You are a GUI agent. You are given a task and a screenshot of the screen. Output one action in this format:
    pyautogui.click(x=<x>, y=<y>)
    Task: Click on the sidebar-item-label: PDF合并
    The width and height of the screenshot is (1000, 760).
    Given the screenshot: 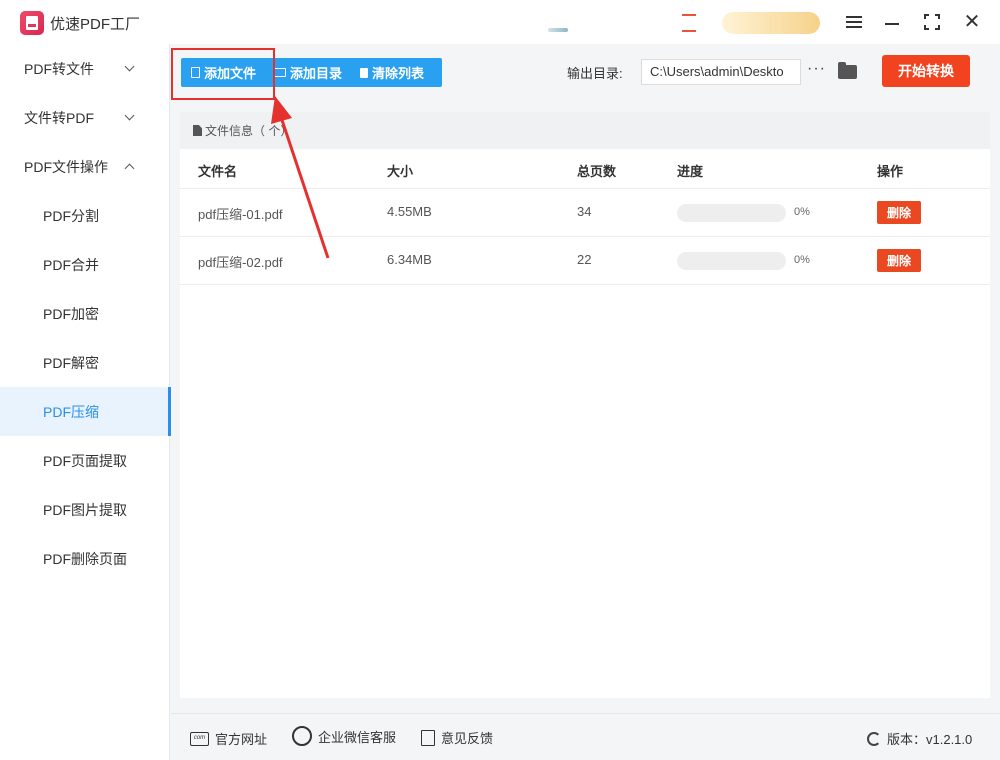 What is the action you would take?
    pyautogui.click(x=71, y=264)
    